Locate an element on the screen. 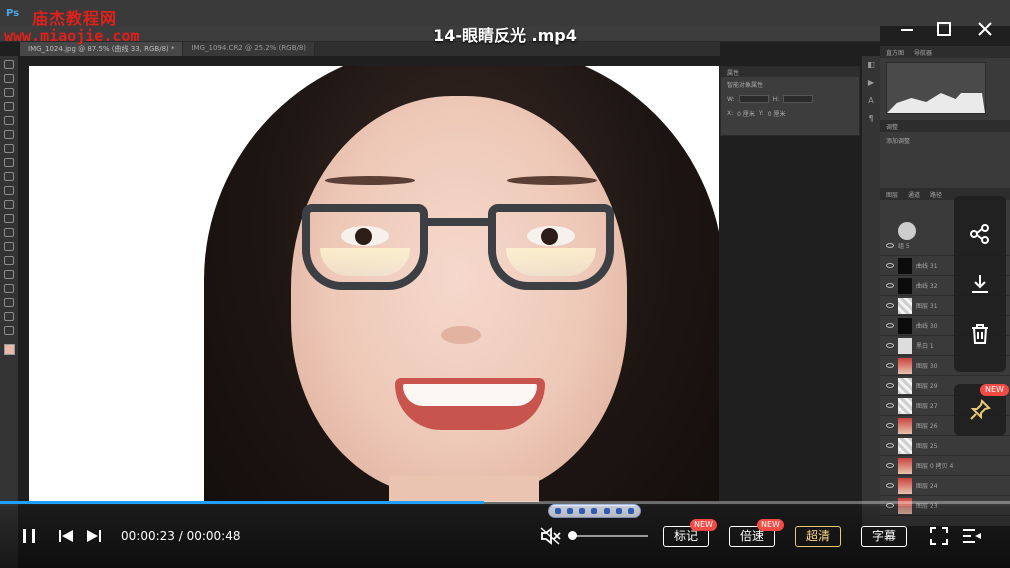 This screenshot has height=568, width=1010. layer-name: 曲线 30 is located at coordinates (927, 326).